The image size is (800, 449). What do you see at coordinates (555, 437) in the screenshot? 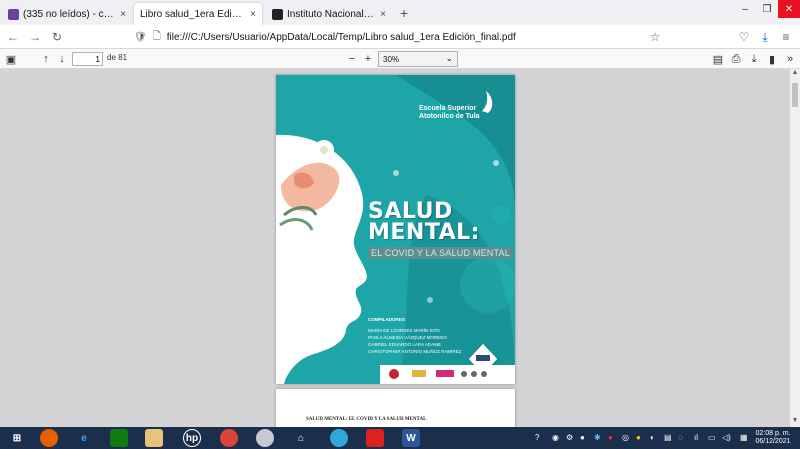
I see `tray-icon: ◉` at bounding box center [555, 437].